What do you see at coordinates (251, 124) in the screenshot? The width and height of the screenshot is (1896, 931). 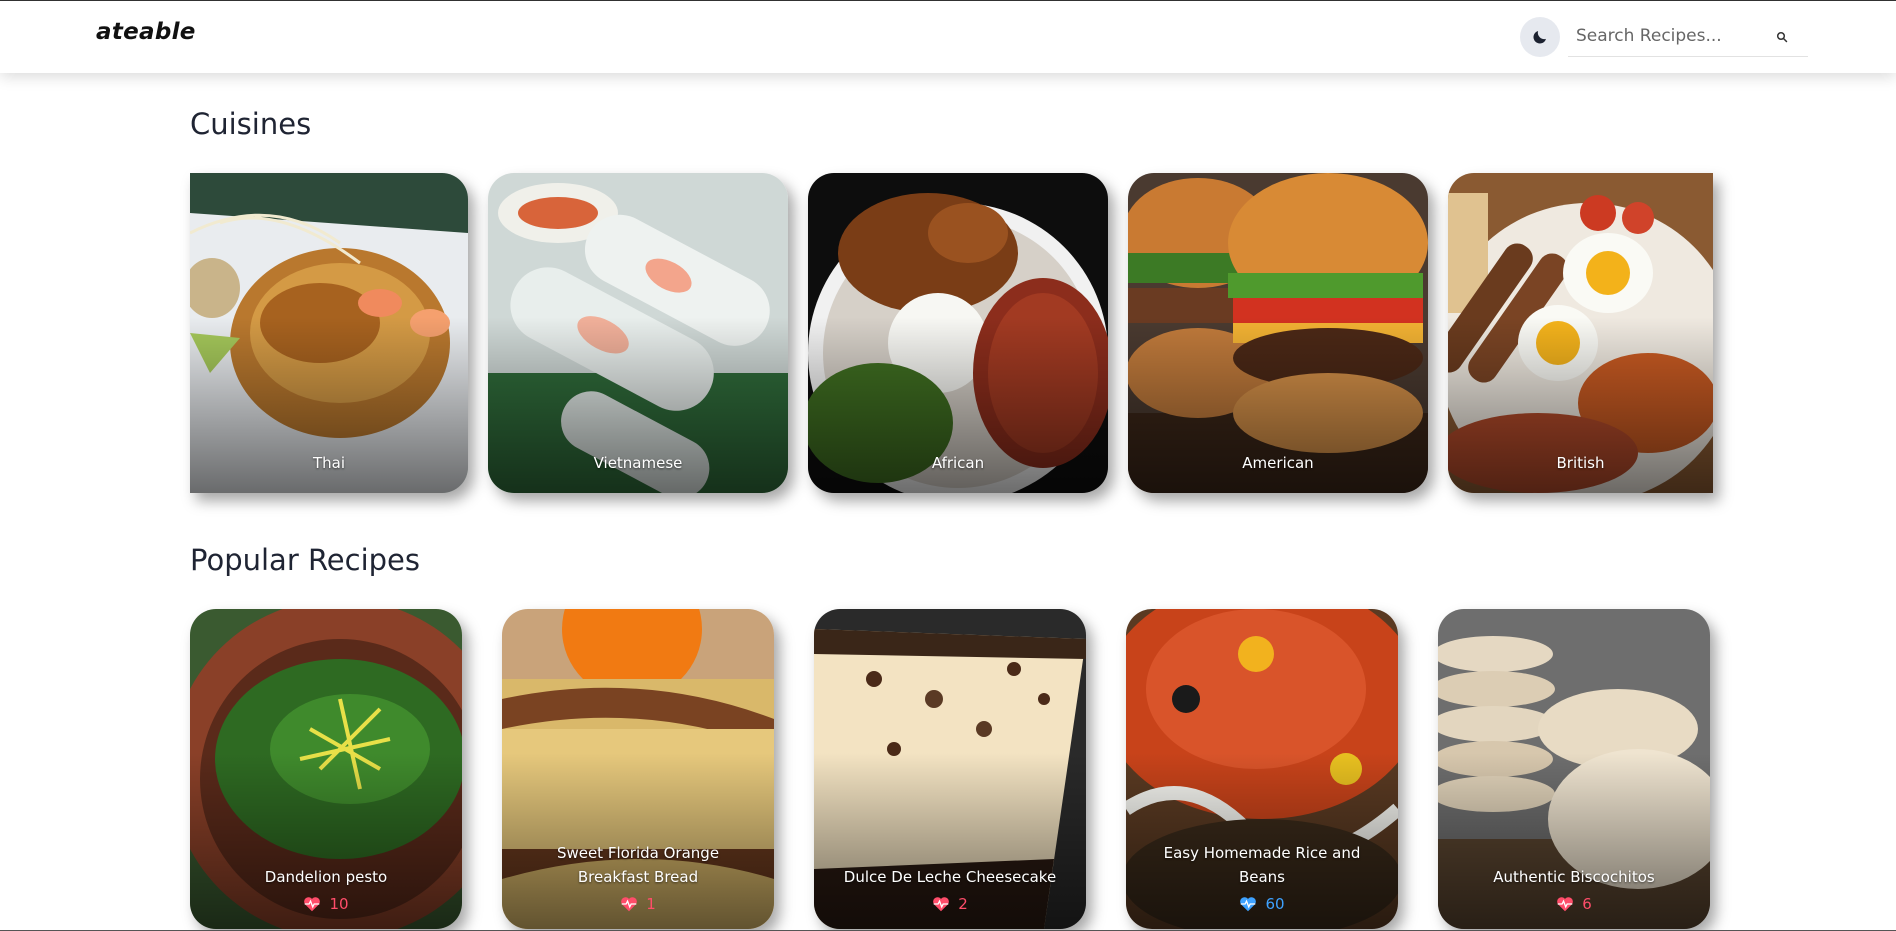 I see `cuisines-heading: Cuisines` at bounding box center [251, 124].